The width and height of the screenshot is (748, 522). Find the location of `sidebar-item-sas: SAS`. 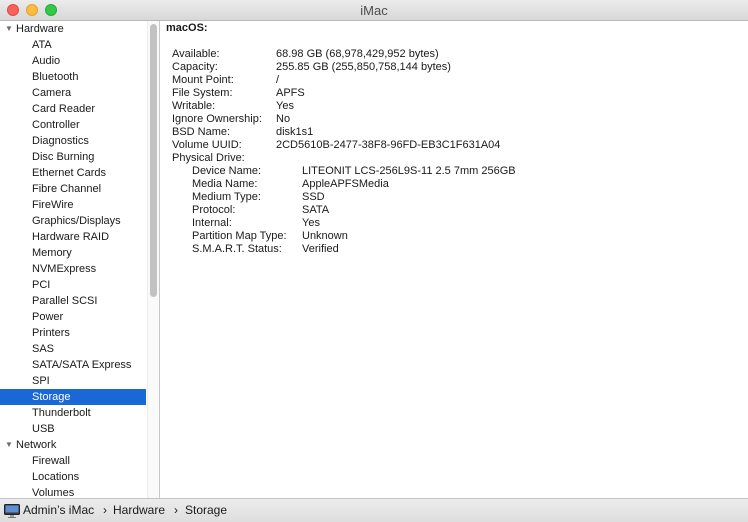

sidebar-item-sas: SAS is located at coordinates (73, 349).